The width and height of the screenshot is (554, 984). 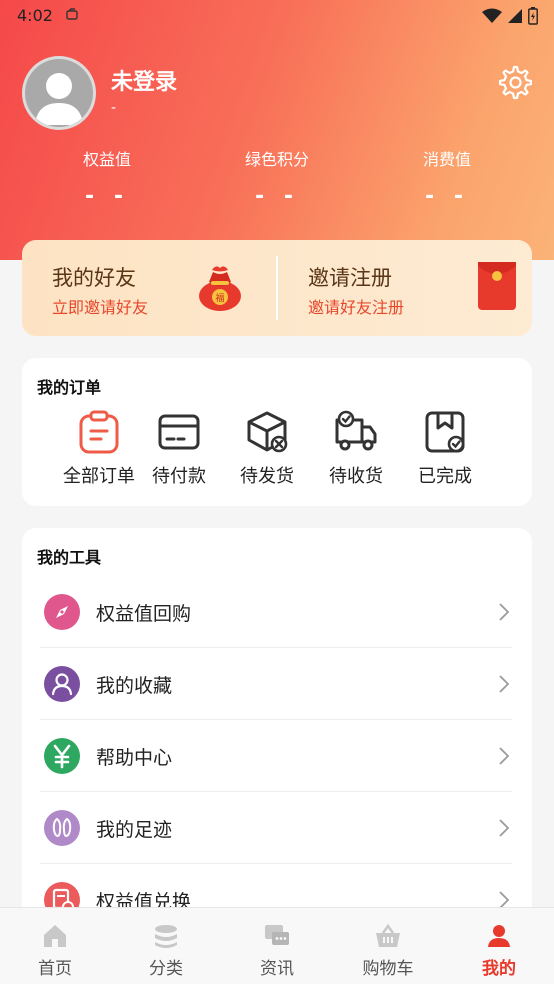 I want to click on tool-label: 我的足迹, so click(x=134, y=830).